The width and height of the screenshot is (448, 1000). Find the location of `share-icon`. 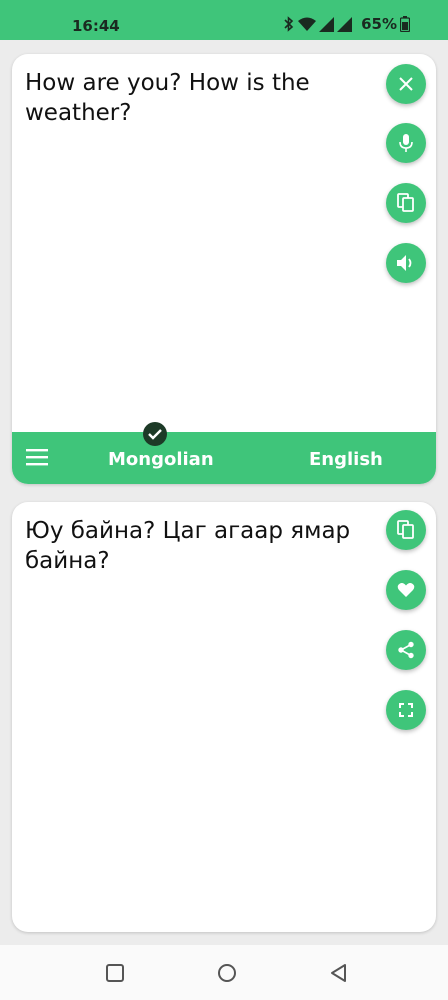

share-icon is located at coordinates (406, 650).